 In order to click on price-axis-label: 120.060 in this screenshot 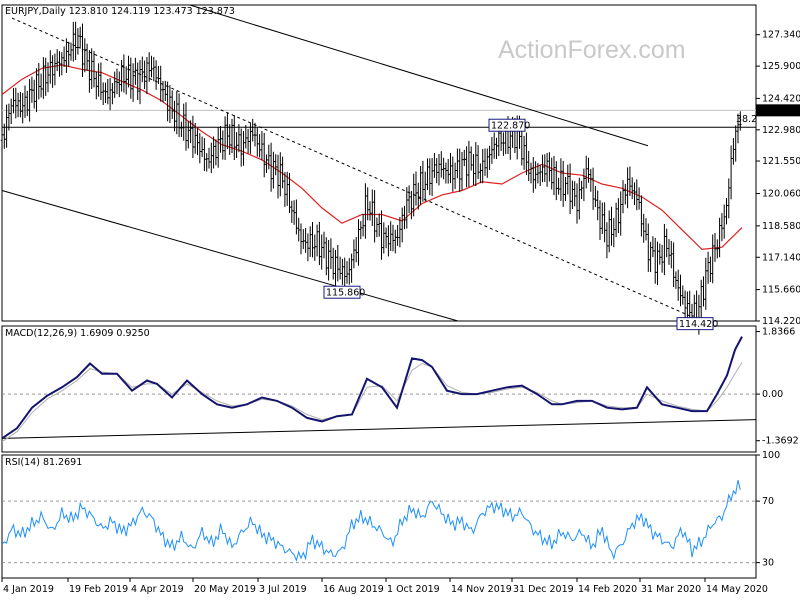, I will do `click(781, 194)`.